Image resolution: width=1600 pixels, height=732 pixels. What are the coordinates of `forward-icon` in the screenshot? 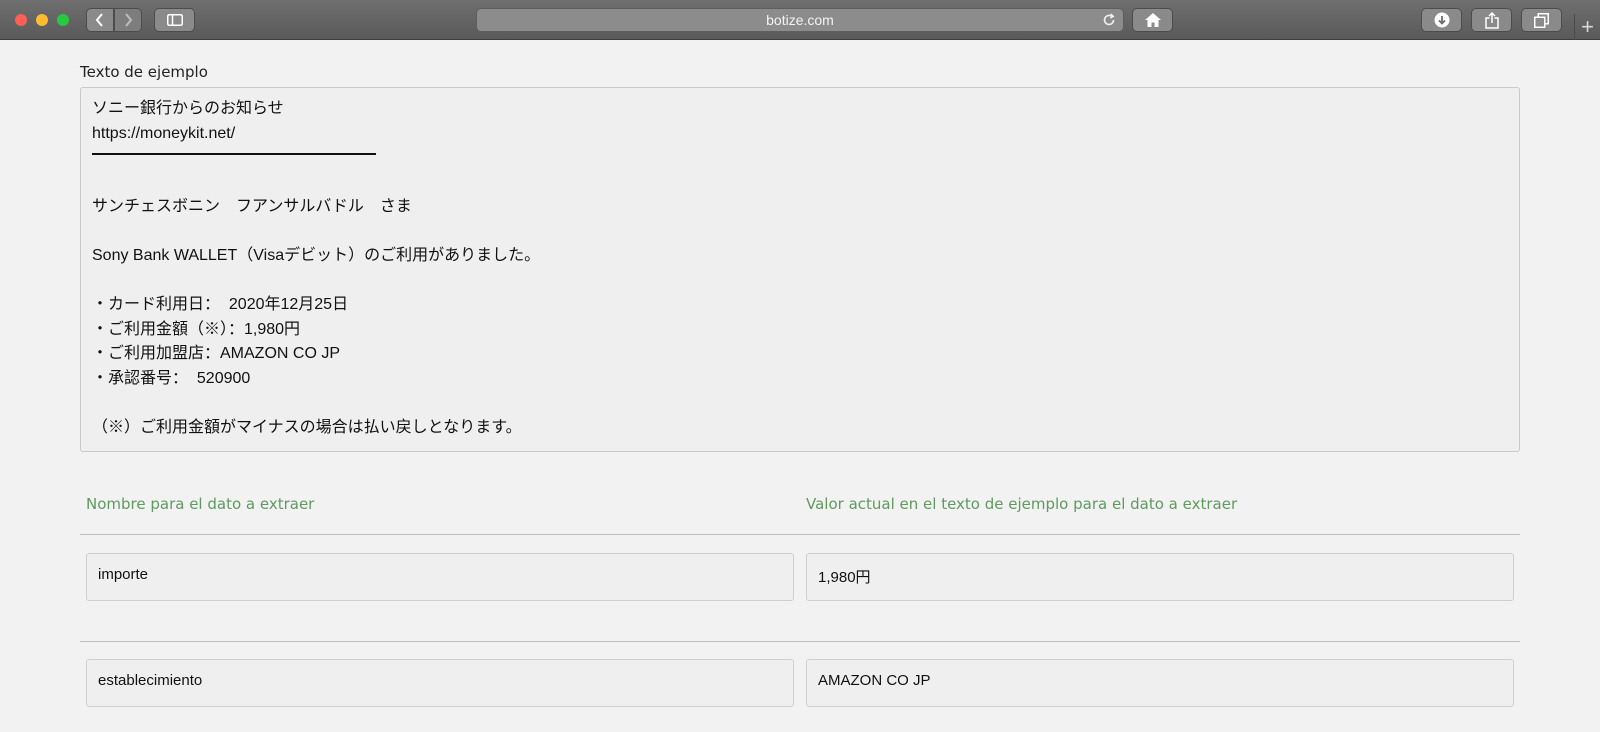 It's located at (129, 20).